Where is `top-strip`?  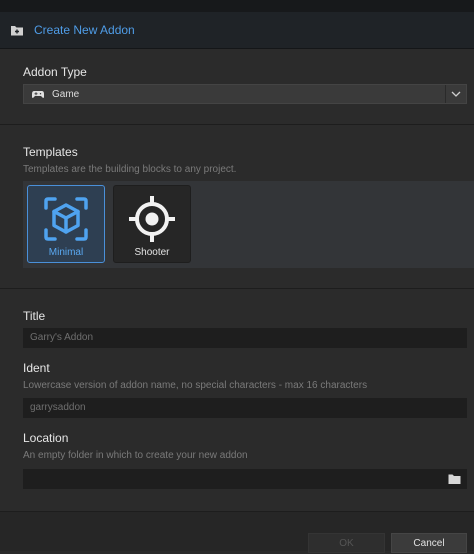 top-strip is located at coordinates (237, 6).